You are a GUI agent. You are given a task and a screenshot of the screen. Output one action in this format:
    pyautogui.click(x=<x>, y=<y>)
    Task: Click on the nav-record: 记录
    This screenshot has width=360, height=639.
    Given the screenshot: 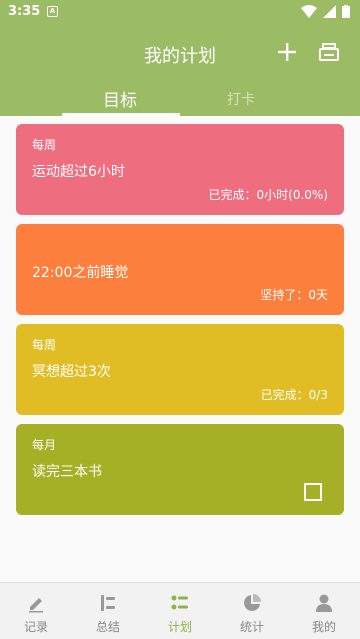 What is the action you would take?
    pyautogui.click(x=36, y=611)
    